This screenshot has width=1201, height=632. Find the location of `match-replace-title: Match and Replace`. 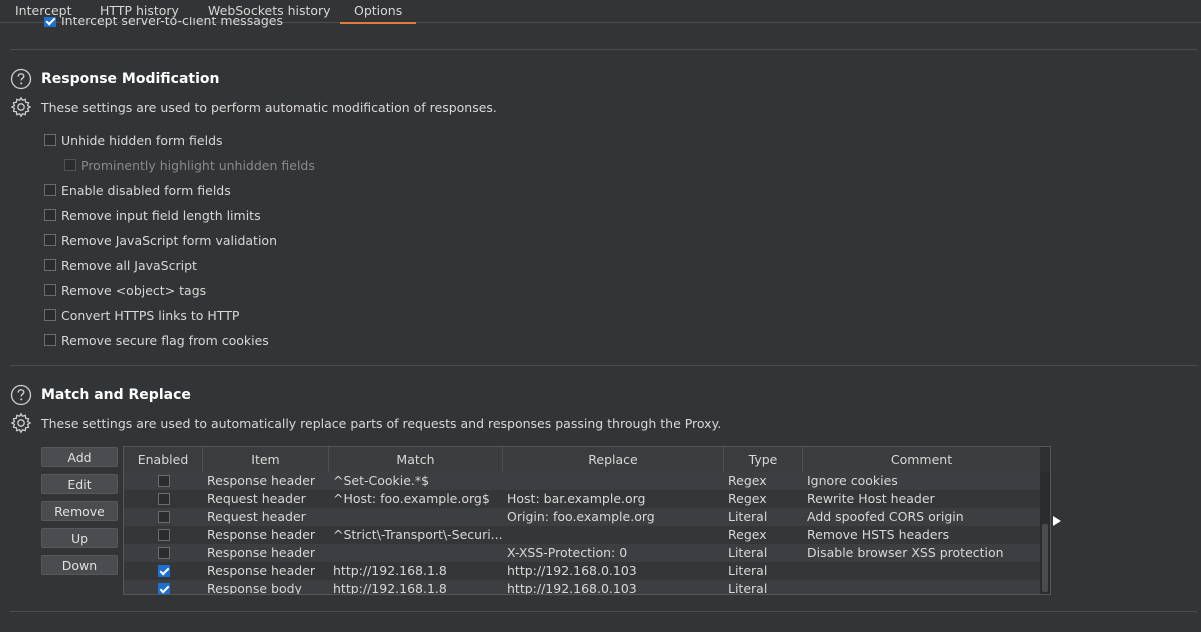

match-replace-title: Match and Replace is located at coordinates (116, 395).